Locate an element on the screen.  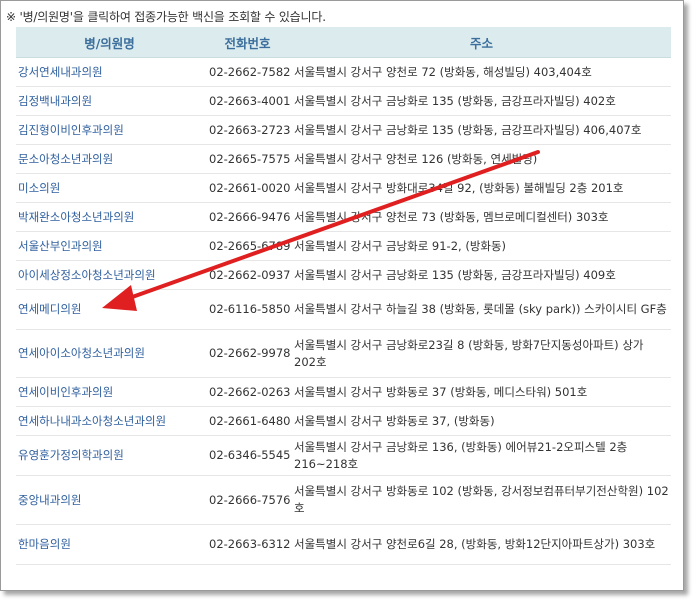
clinic-name-link: 유영훈가정의학과의원 is located at coordinates (71, 455).